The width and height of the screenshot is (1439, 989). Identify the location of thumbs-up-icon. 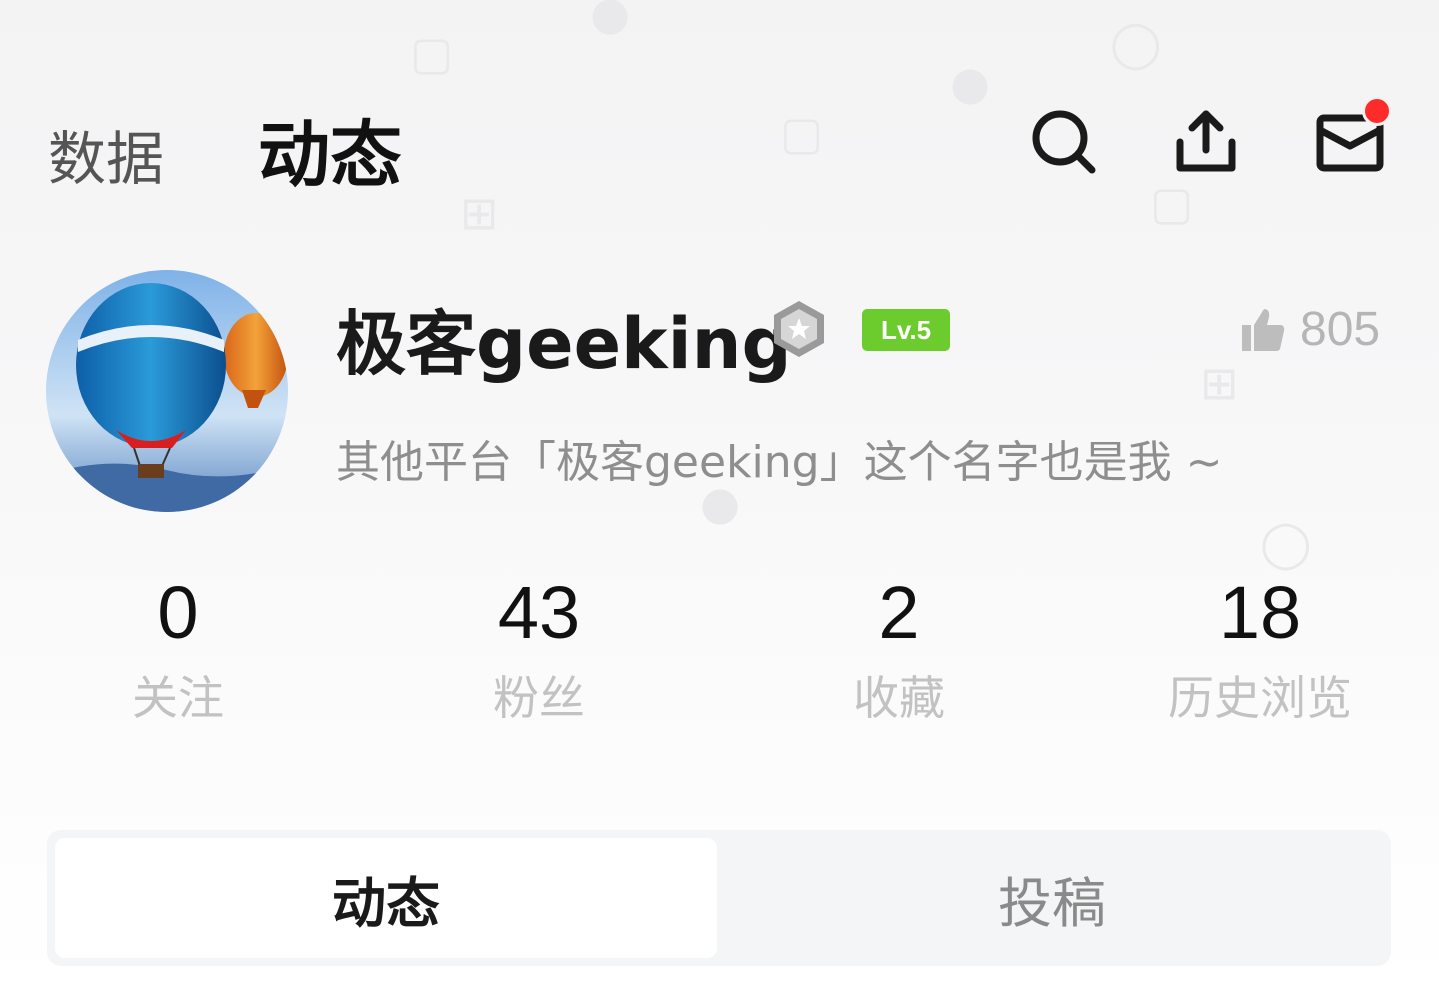
(1263, 329).